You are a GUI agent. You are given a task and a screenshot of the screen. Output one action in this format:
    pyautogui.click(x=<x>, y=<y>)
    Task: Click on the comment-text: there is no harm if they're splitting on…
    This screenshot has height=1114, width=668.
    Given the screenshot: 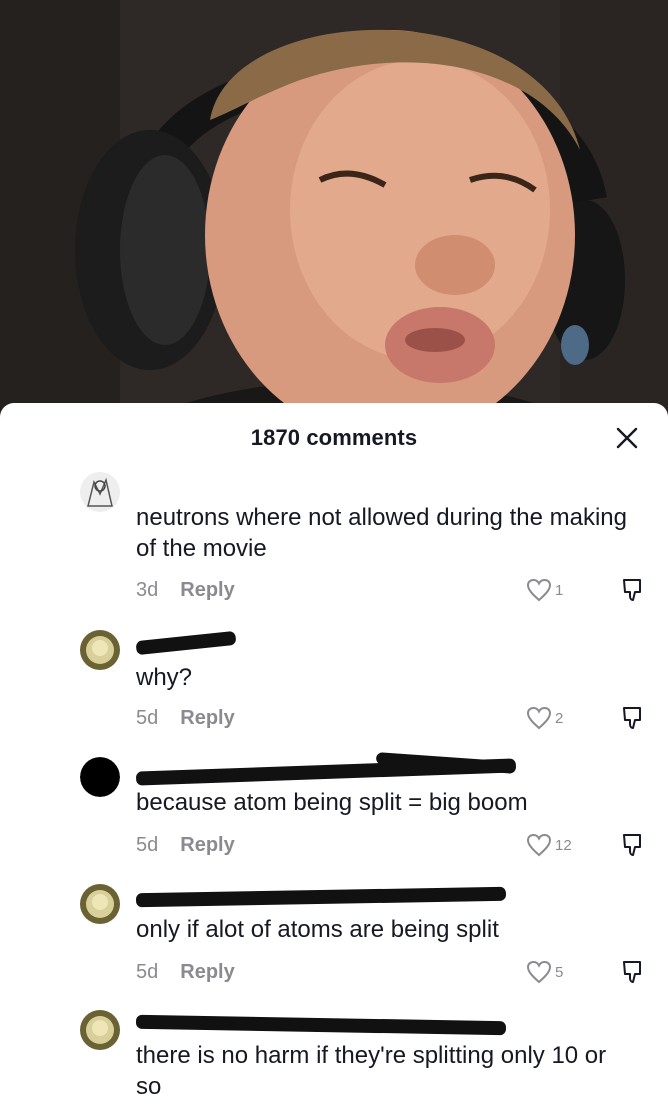 What is the action you would take?
    pyautogui.click(x=371, y=1071)
    